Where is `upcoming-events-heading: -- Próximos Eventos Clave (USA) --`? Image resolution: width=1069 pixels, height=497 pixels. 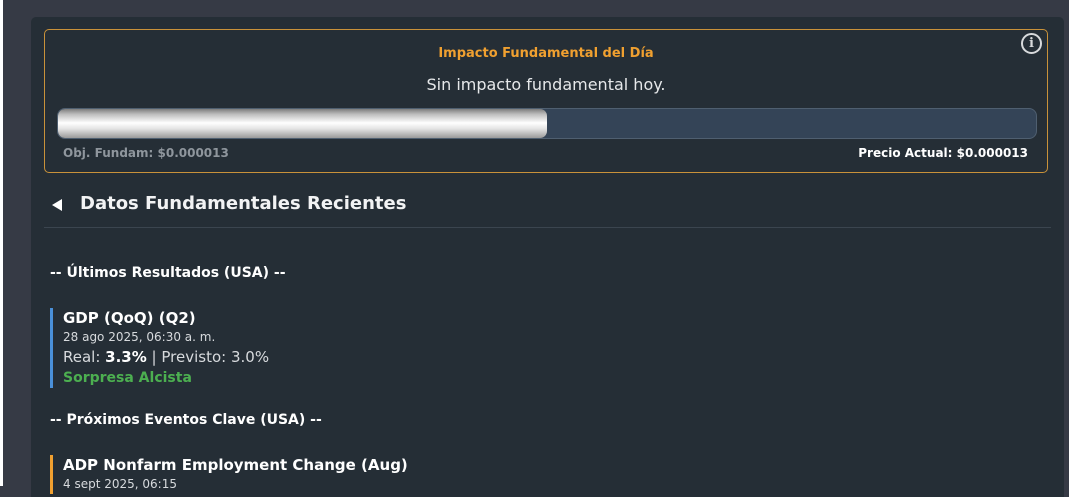 upcoming-events-heading: -- Próximos Eventos Clave (USA) -- is located at coordinates (186, 420).